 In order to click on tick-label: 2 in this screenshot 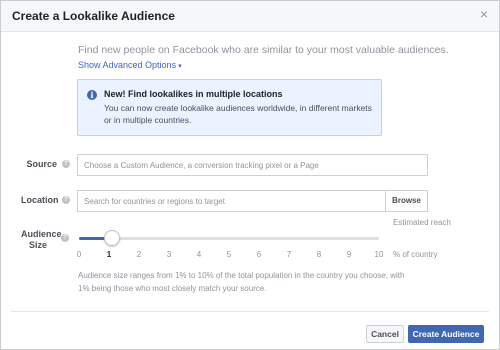, I will do `click(139, 254)`.